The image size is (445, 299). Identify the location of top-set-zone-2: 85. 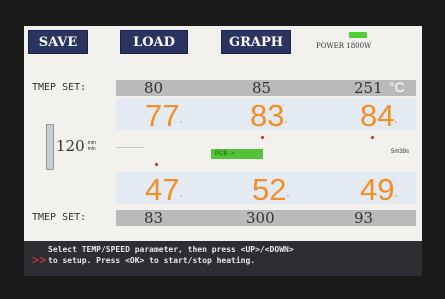
(261, 88).